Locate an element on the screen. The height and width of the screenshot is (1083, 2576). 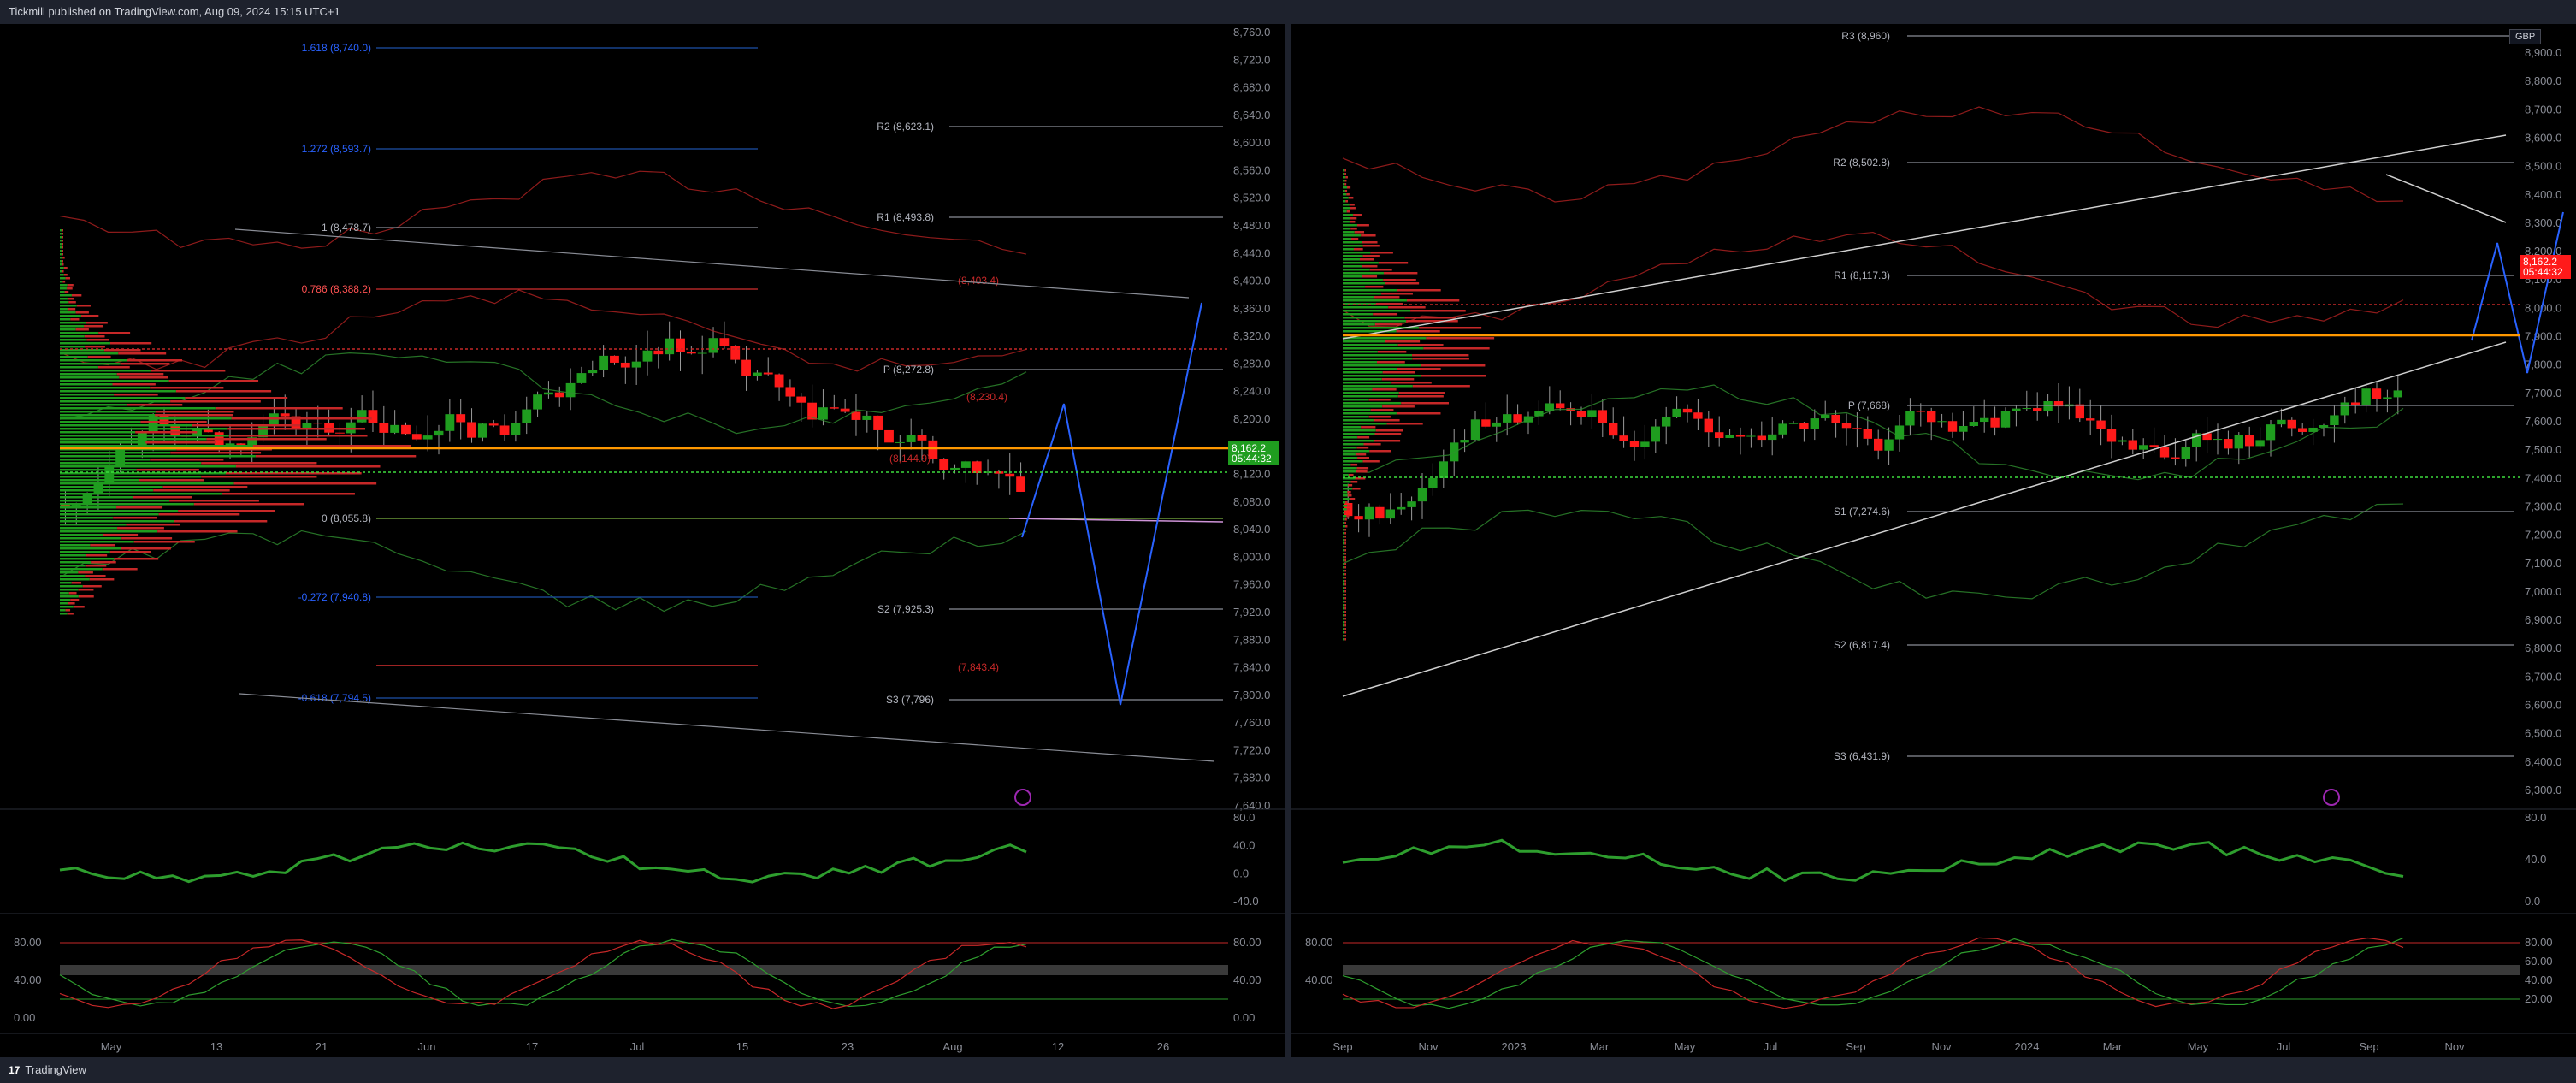
price-axis-label: 8,900.0 is located at coordinates (2543, 52).